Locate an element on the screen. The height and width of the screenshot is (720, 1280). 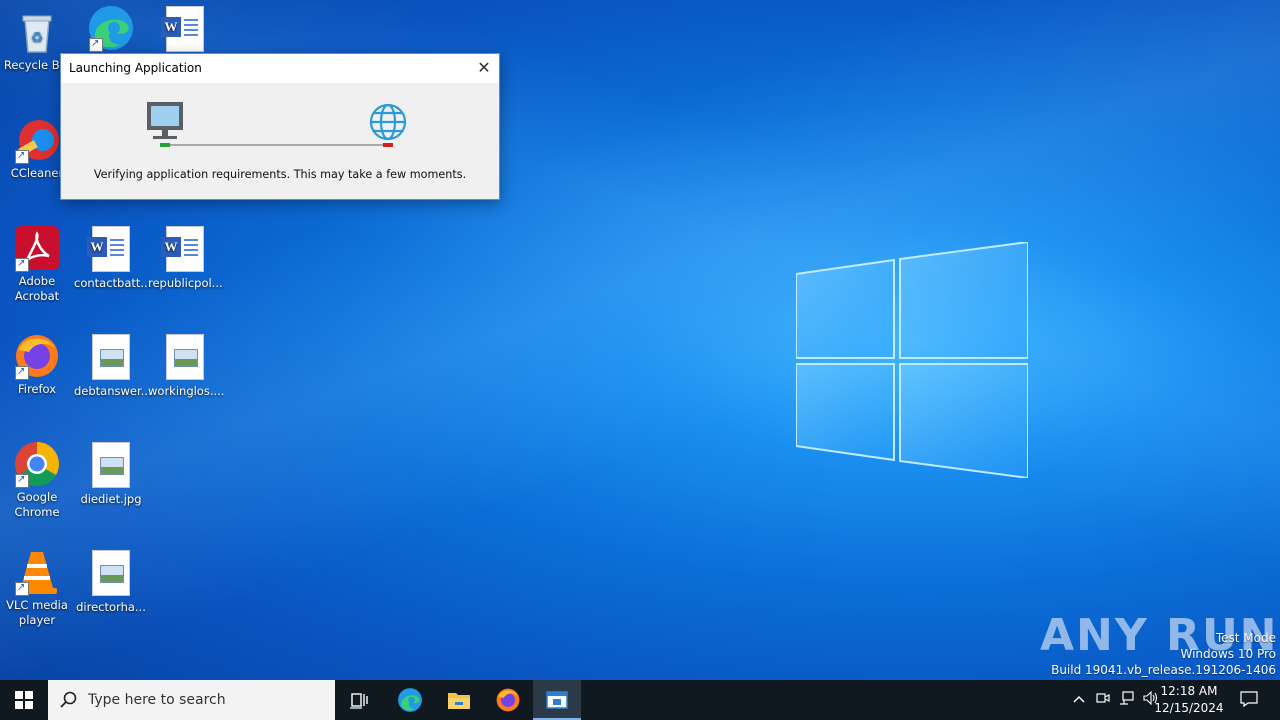
desktop-icon-label: CCleaner is located at coordinates (37, 173).